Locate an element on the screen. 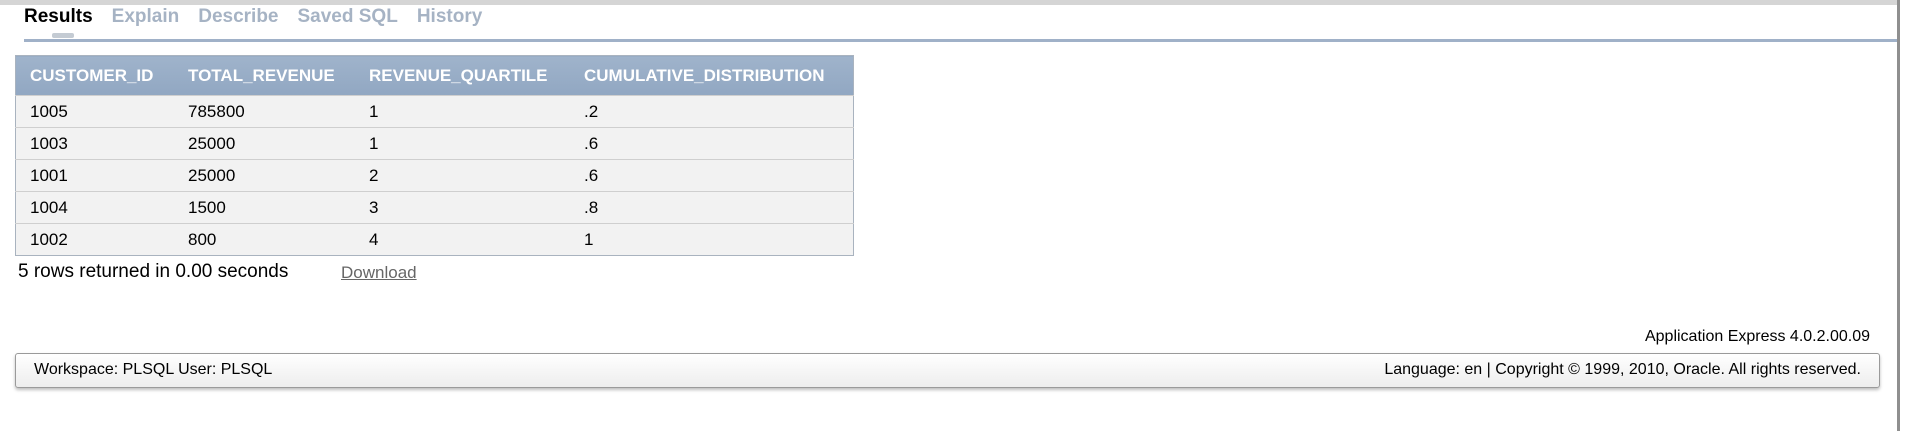 The image size is (1920, 431). column-header-revenue-quartile: REVENUE_QUARTILE is located at coordinates (462, 75).